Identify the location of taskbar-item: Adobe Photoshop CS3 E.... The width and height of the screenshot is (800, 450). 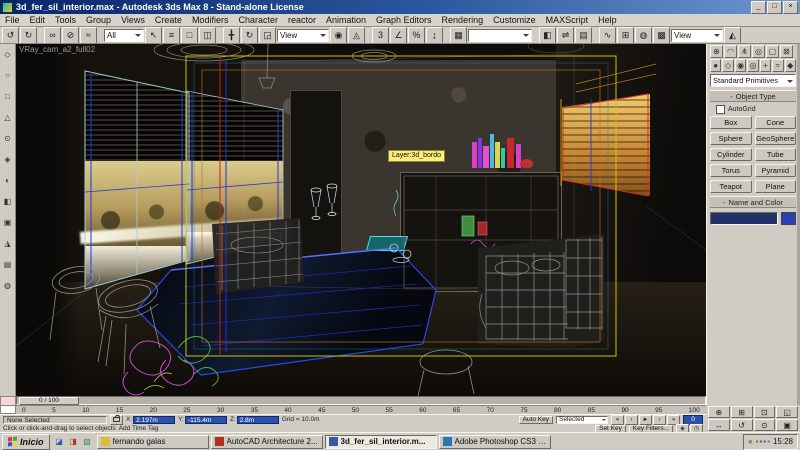
(494, 441).